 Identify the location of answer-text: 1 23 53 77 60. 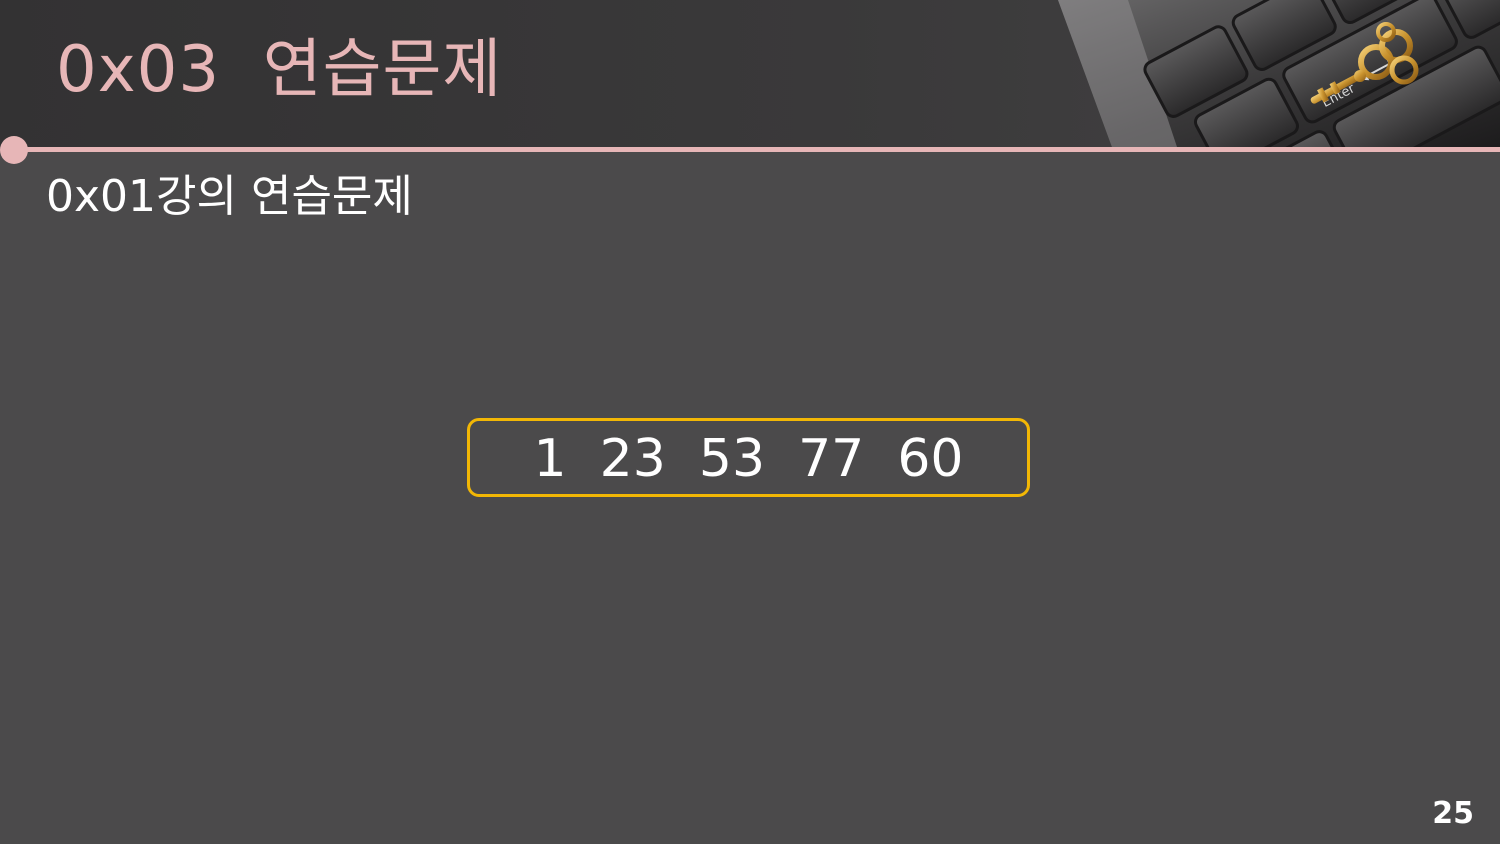
(748, 459).